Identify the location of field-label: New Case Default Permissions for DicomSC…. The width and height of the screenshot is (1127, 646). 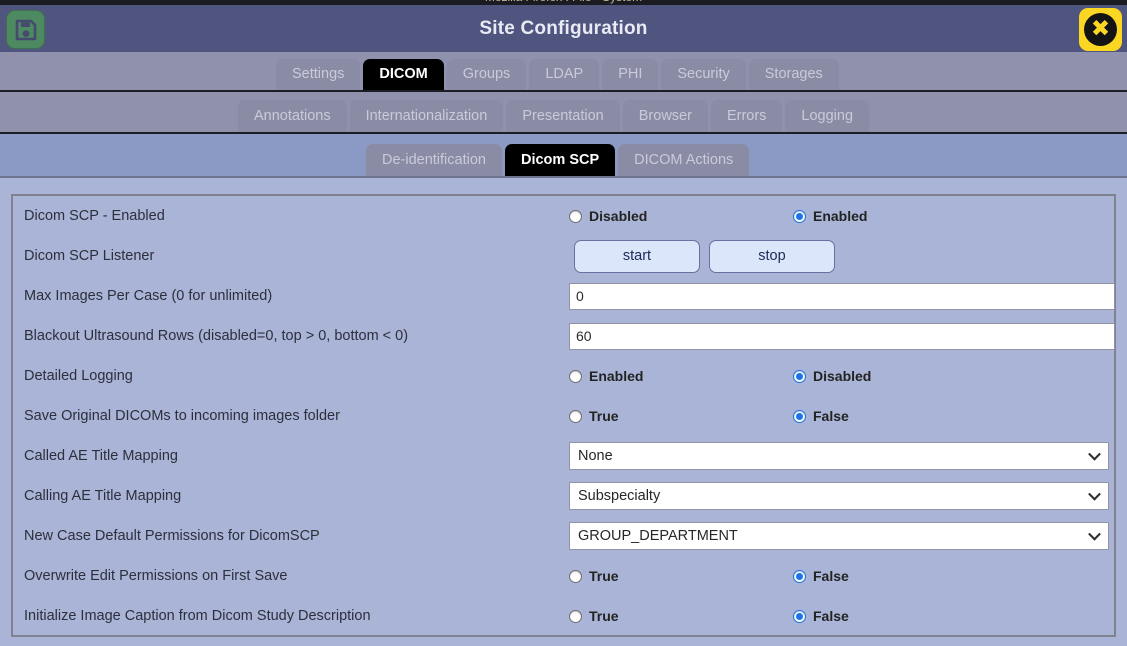
(172, 536).